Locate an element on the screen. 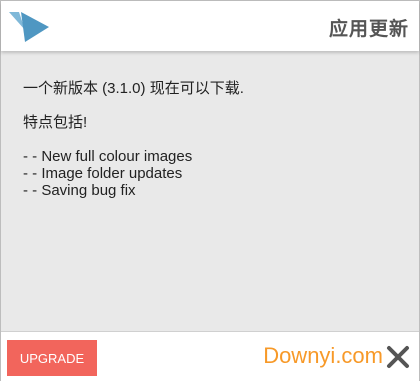 Image resolution: width=420 pixels, height=381 pixels. app-logo-icon is located at coordinates (29, 27).